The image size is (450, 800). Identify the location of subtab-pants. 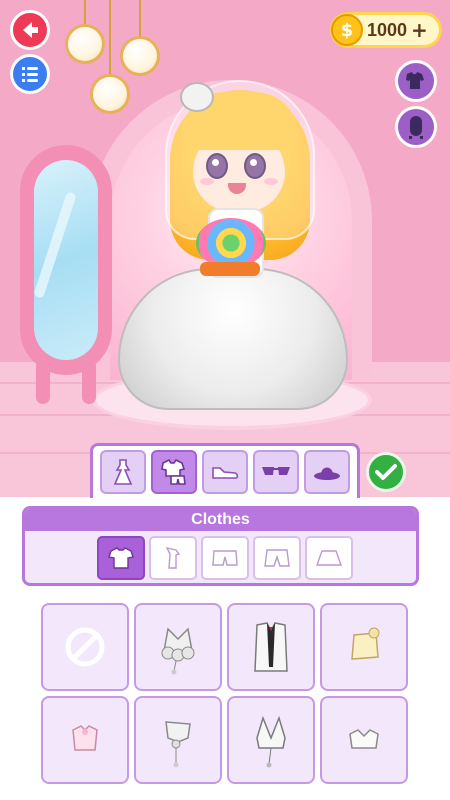
(277, 558).